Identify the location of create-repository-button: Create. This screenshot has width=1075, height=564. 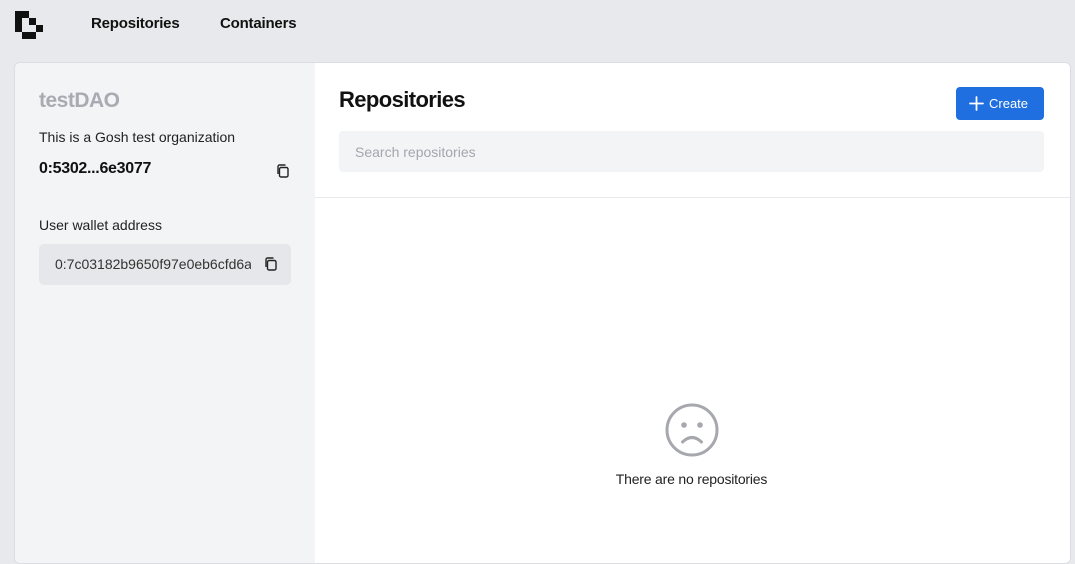
(1000, 103).